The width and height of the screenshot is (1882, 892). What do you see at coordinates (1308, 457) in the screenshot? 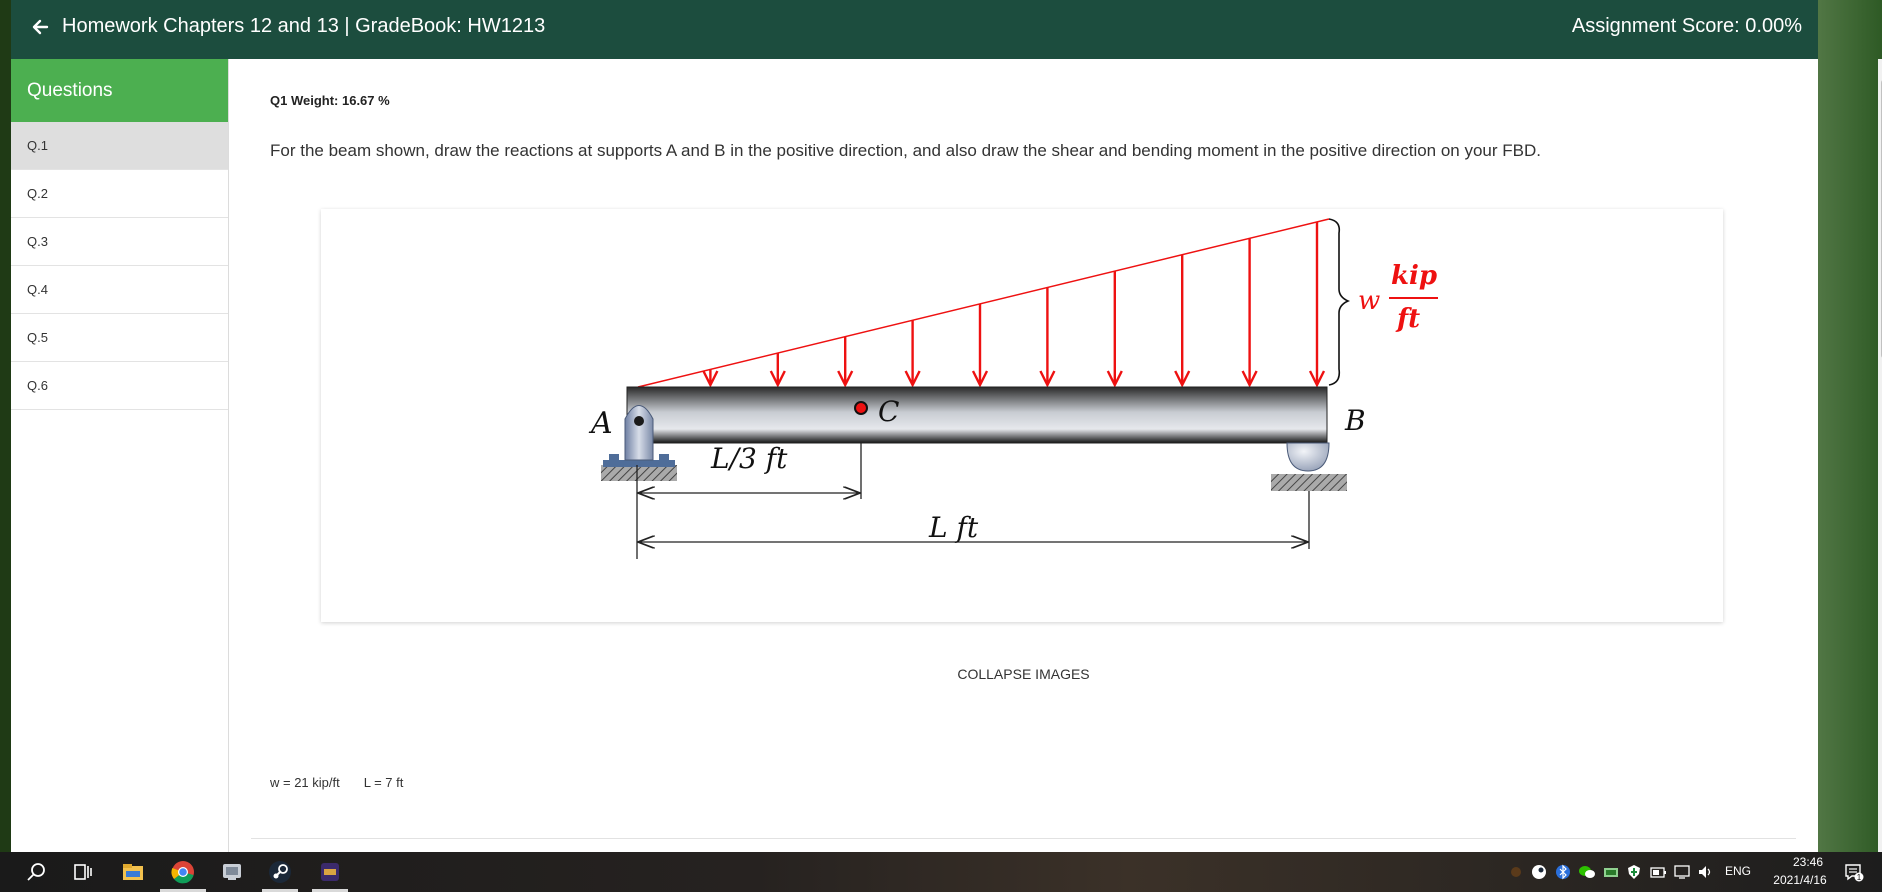
I see `support-b-roller` at bounding box center [1308, 457].